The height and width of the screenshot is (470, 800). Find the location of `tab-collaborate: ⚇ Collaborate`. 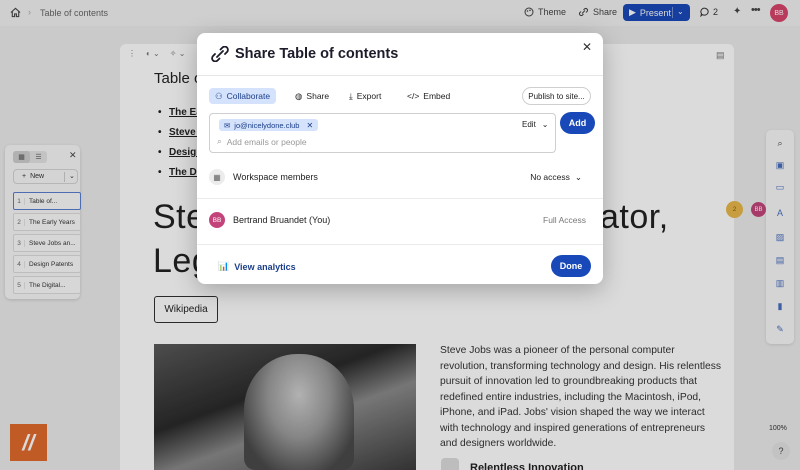

tab-collaborate: ⚇ Collaborate is located at coordinates (243, 96).